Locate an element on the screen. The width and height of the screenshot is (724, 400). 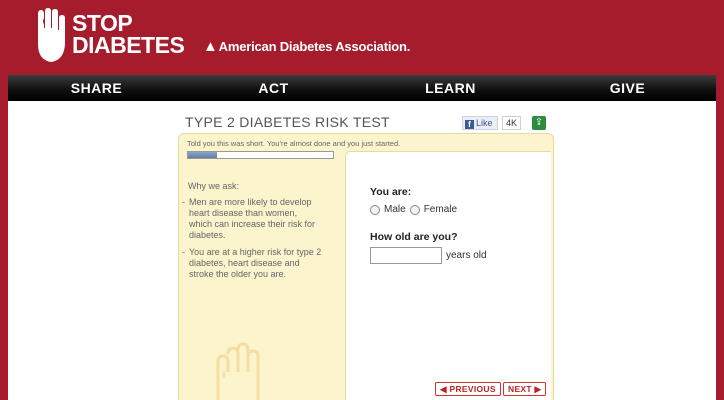
male-radio is located at coordinates (375, 209).